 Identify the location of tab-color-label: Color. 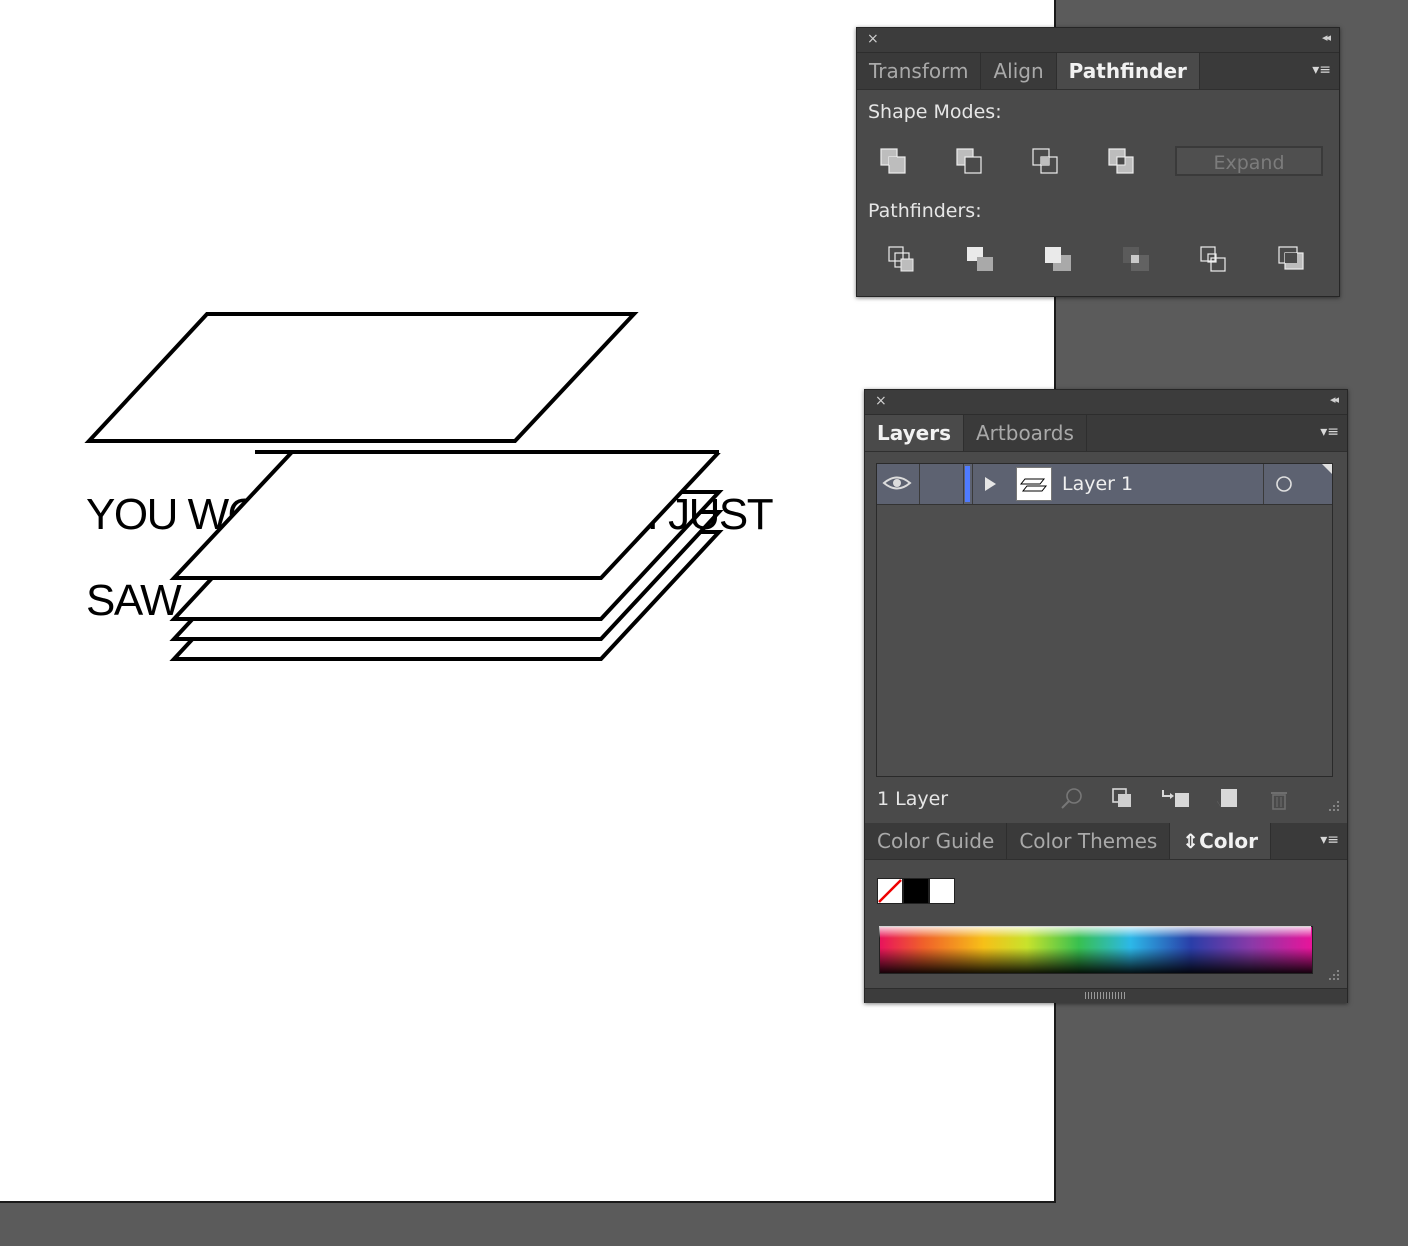
(1228, 841).